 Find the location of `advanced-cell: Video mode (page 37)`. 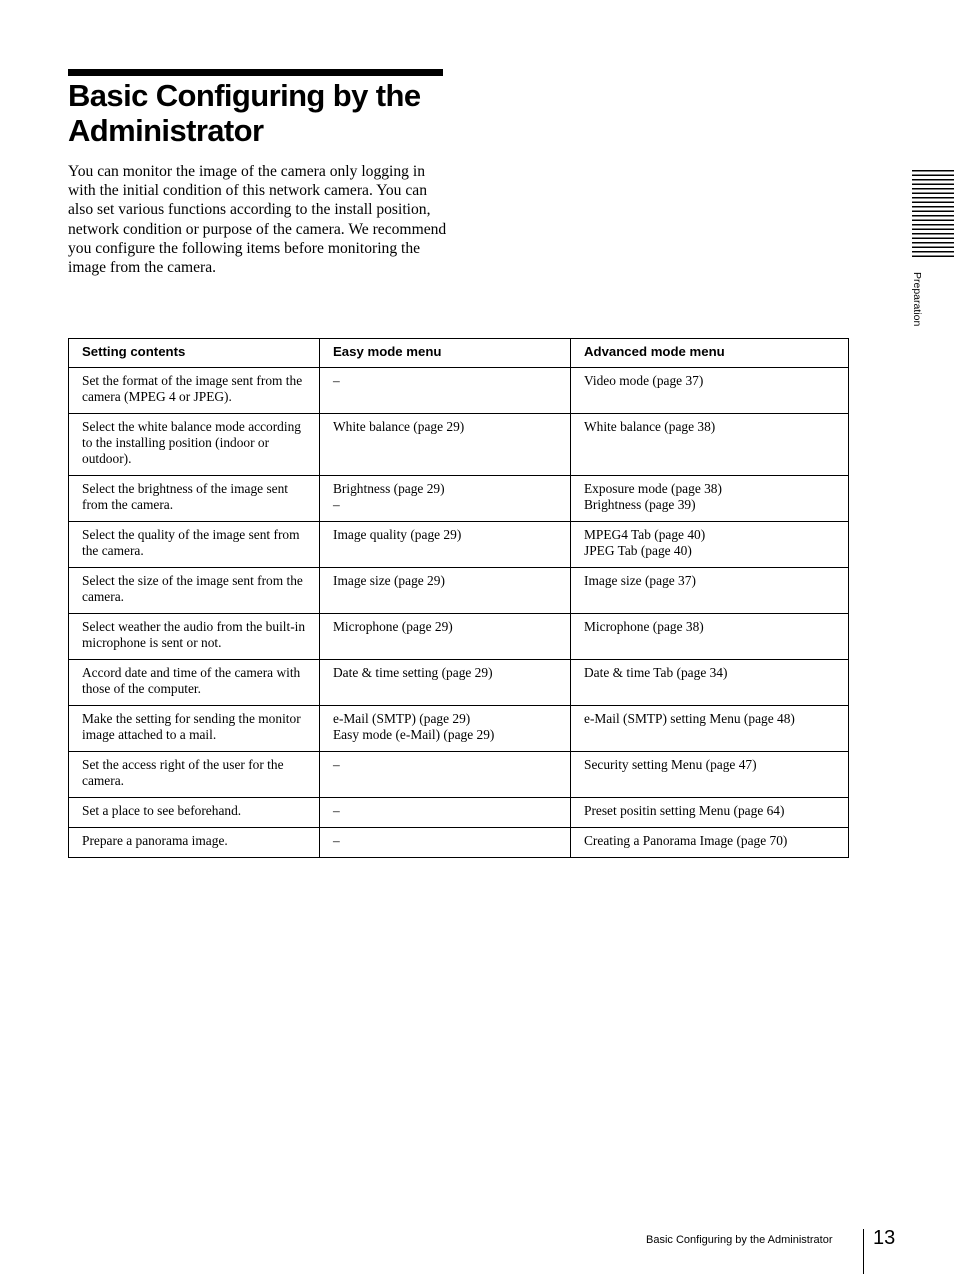

advanced-cell: Video mode (page 37) is located at coordinates (709, 390).